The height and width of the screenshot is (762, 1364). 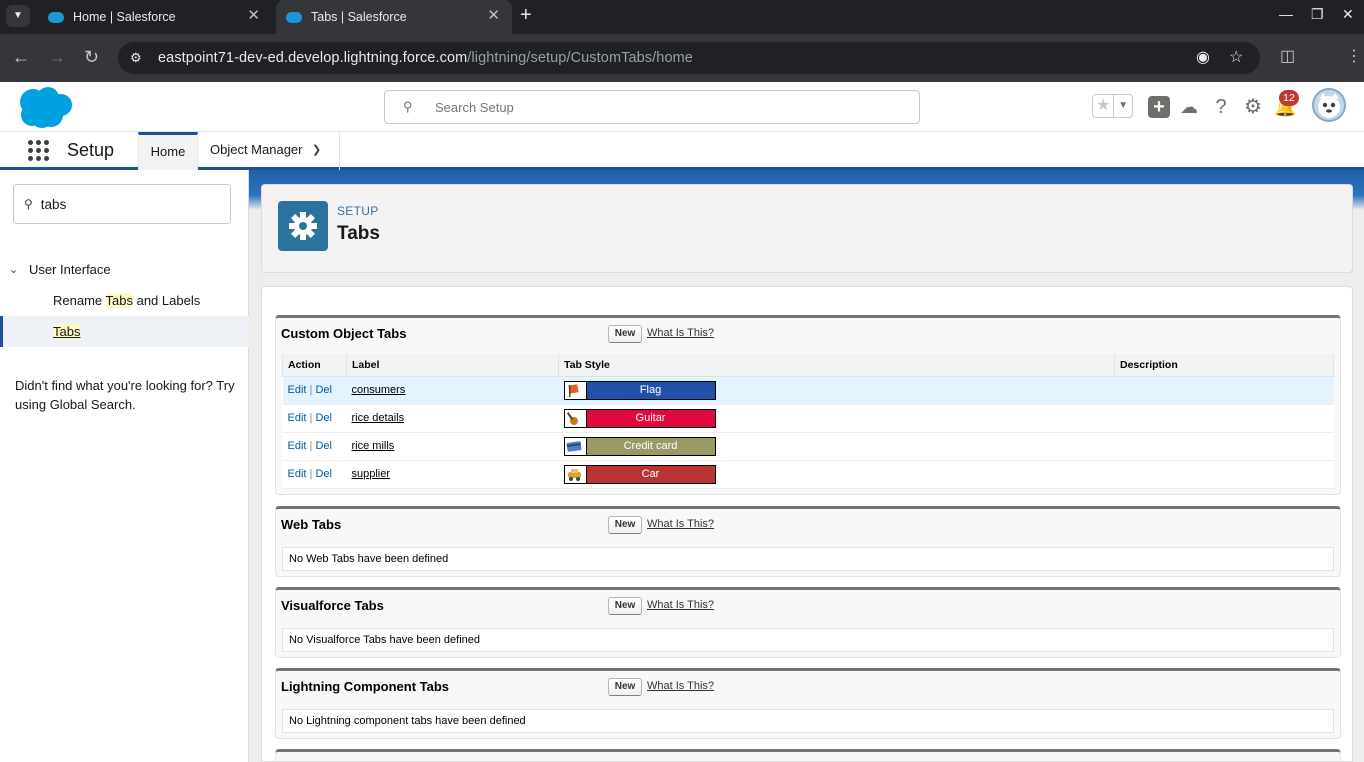 I want to click on trailhead-icon: ☁, so click(x=1189, y=107).